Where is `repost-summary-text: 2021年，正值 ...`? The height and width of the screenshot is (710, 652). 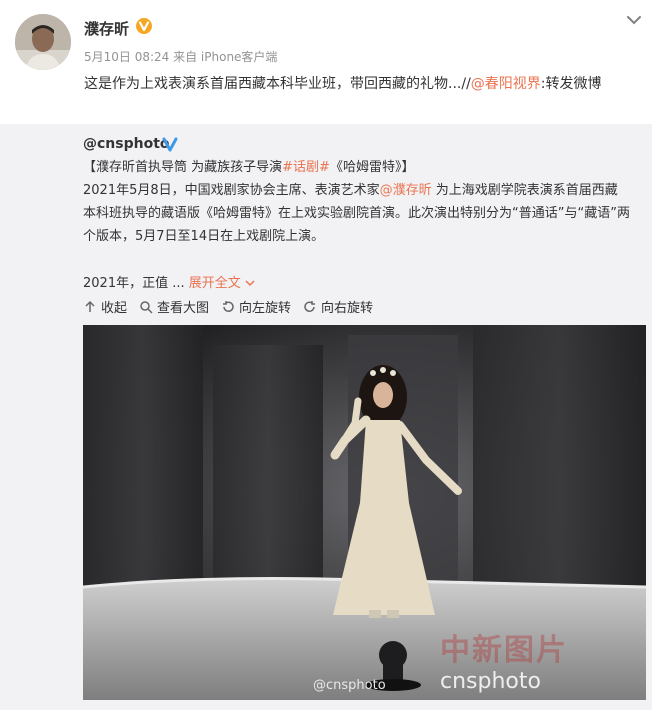 repost-summary-text: 2021年，正值 ... is located at coordinates (136, 283).